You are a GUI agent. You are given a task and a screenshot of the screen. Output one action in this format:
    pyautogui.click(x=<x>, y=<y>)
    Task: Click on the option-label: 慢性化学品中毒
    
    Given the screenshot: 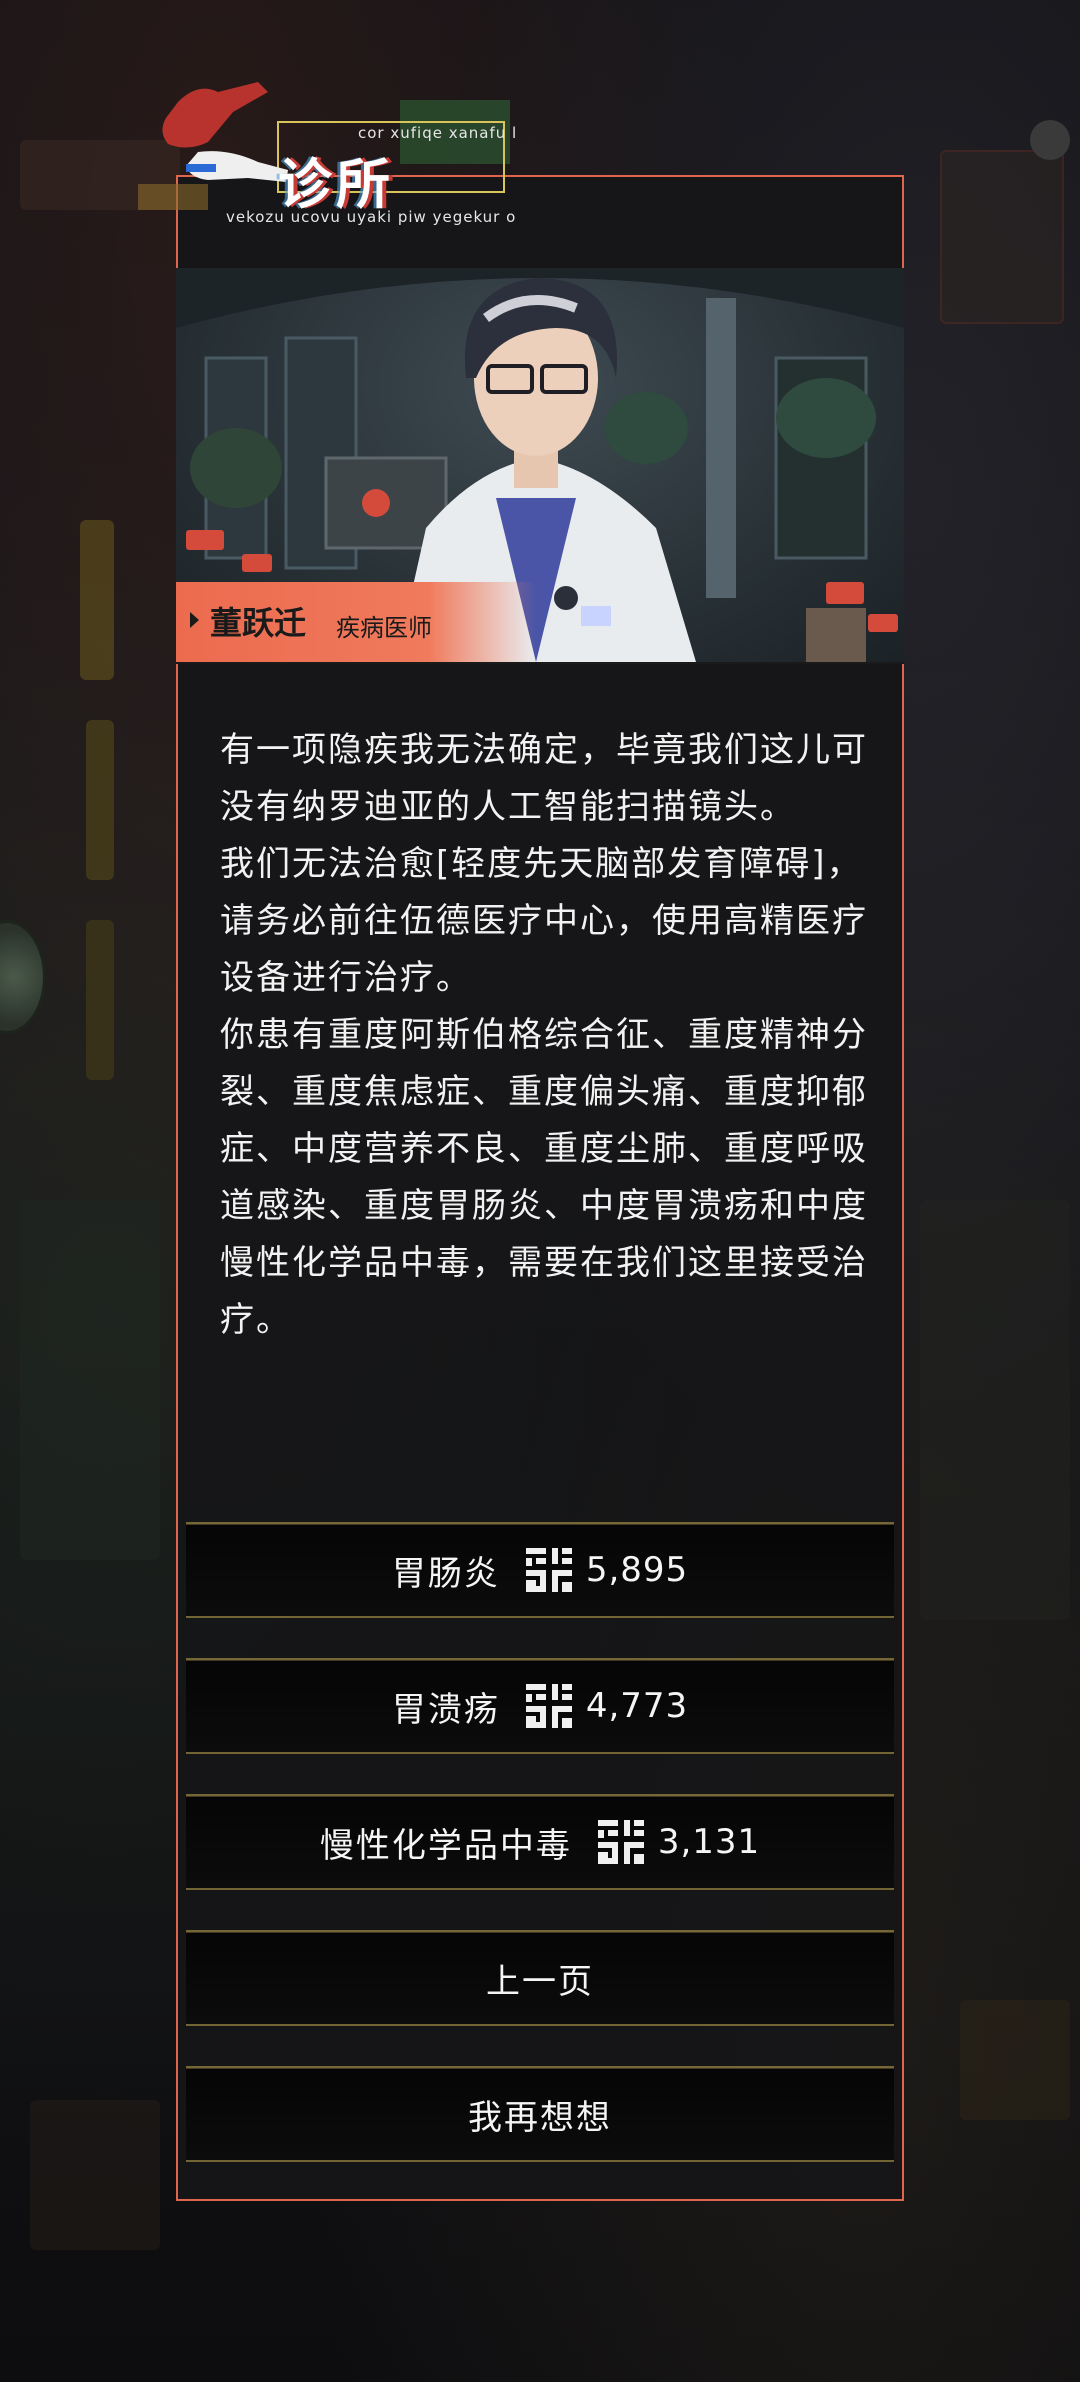 What is the action you would take?
    pyautogui.click(x=445, y=1845)
    